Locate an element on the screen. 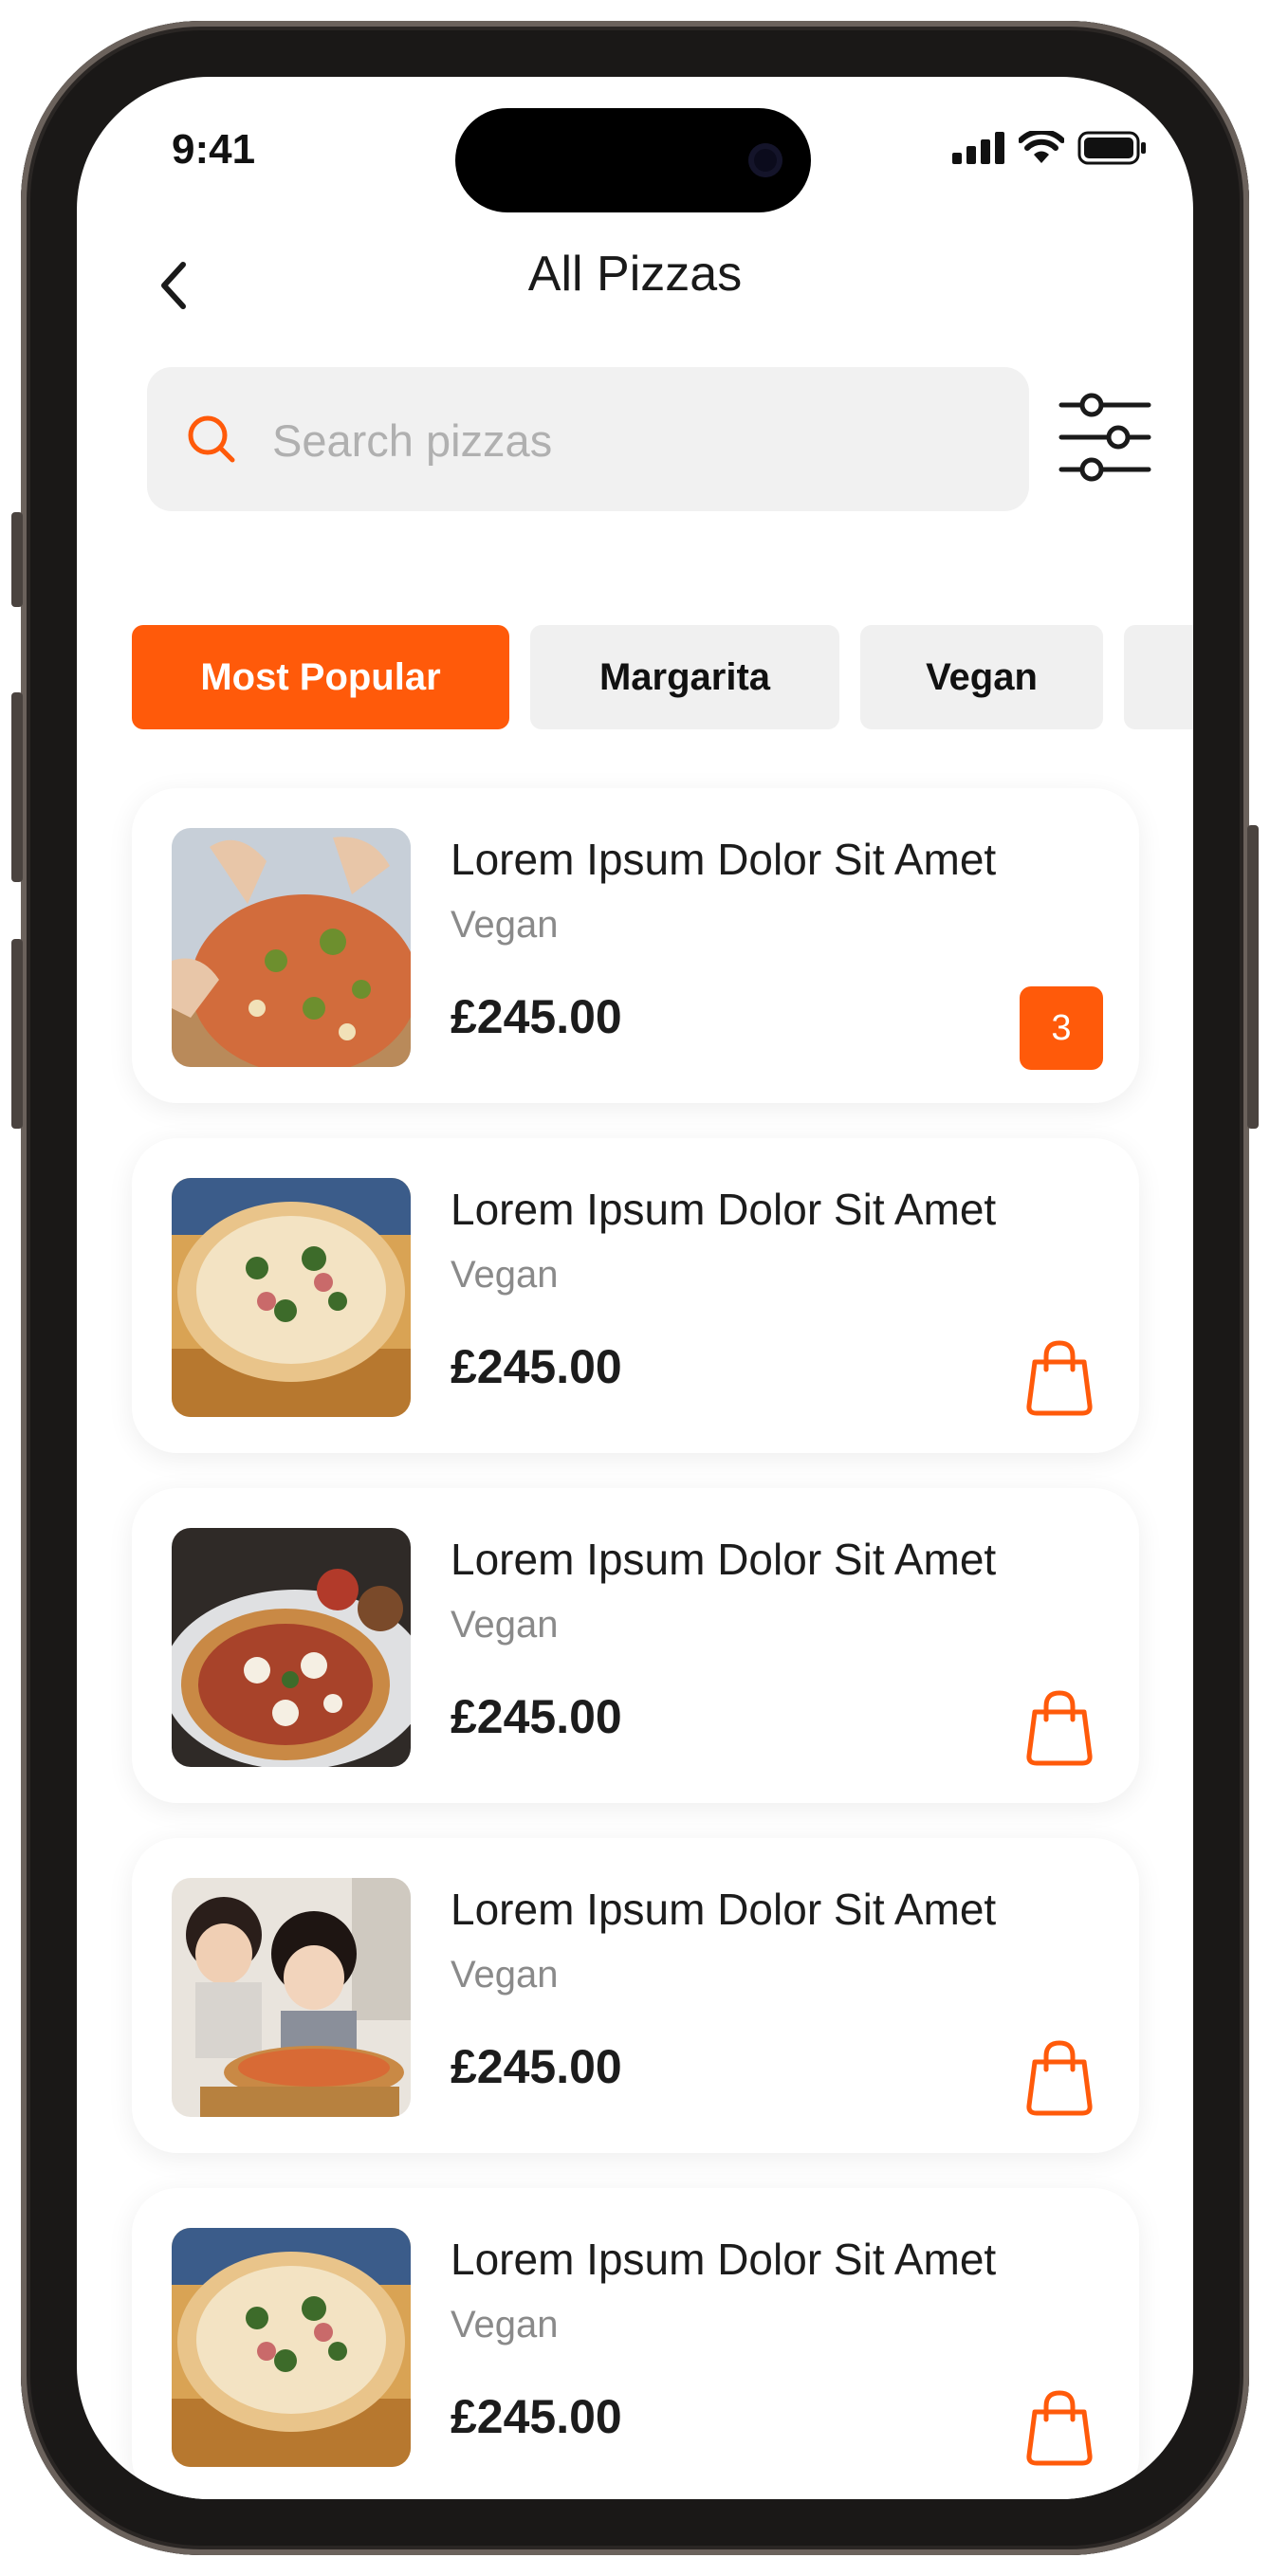 Image resolution: width=1270 pixels, height=2576 pixels. filter-button is located at coordinates (1105, 437).